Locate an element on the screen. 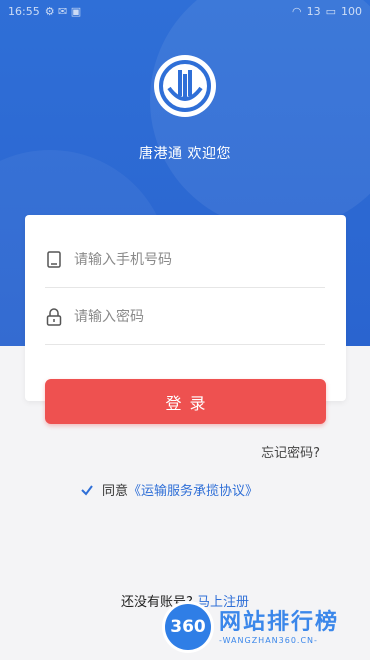 This screenshot has height=660, width=370. watermark-badge: 360 is located at coordinates (188, 627).